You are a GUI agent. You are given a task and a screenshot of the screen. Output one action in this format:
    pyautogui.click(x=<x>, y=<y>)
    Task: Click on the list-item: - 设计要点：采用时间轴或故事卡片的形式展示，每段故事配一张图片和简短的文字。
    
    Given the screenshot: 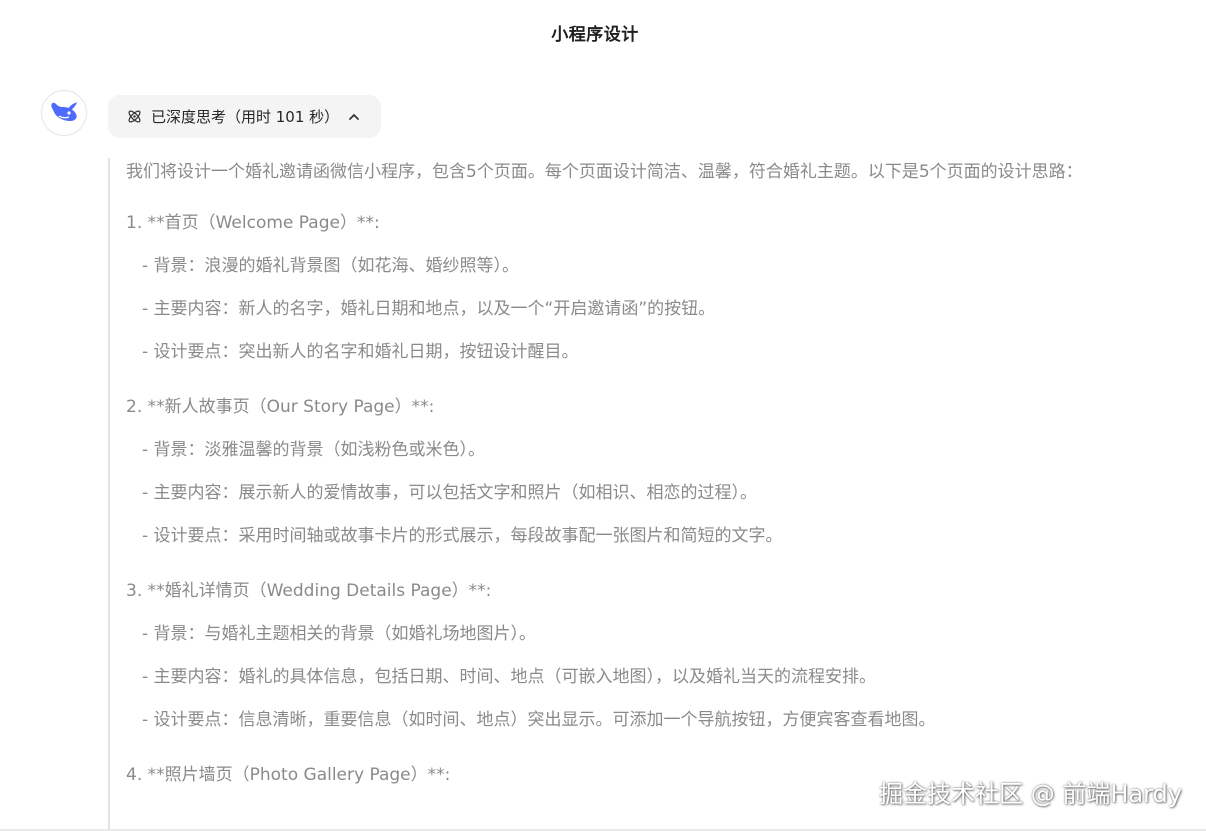 What is the action you would take?
    pyautogui.click(x=462, y=536)
    